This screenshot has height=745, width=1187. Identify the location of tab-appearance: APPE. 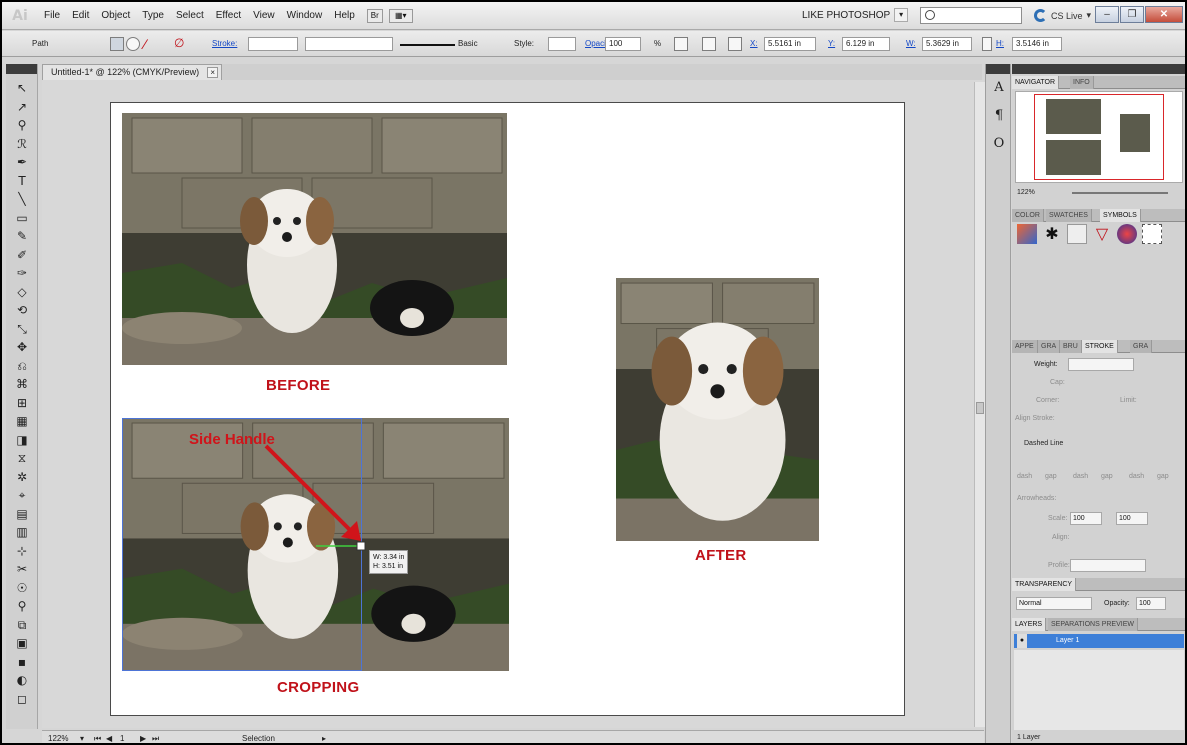
(1025, 346).